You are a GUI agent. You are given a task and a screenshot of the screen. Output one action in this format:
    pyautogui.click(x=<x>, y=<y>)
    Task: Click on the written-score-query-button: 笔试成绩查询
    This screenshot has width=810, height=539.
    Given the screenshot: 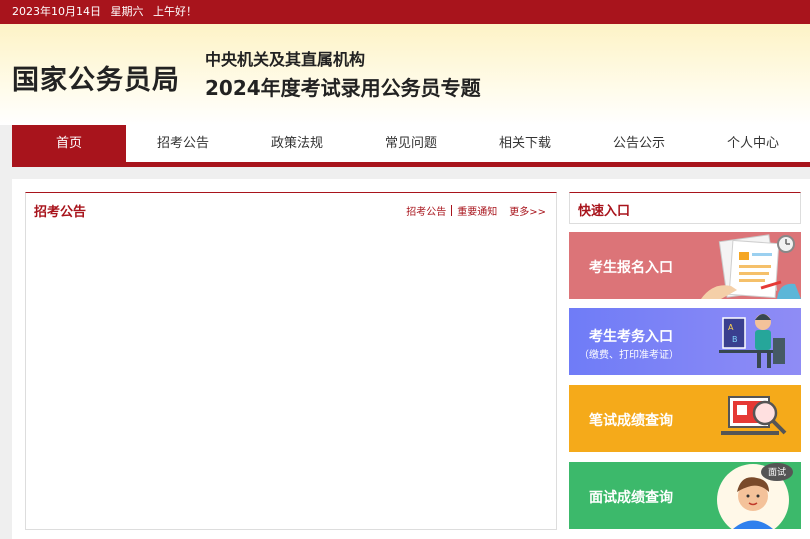 What is the action you would take?
    pyautogui.click(x=685, y=418)
    